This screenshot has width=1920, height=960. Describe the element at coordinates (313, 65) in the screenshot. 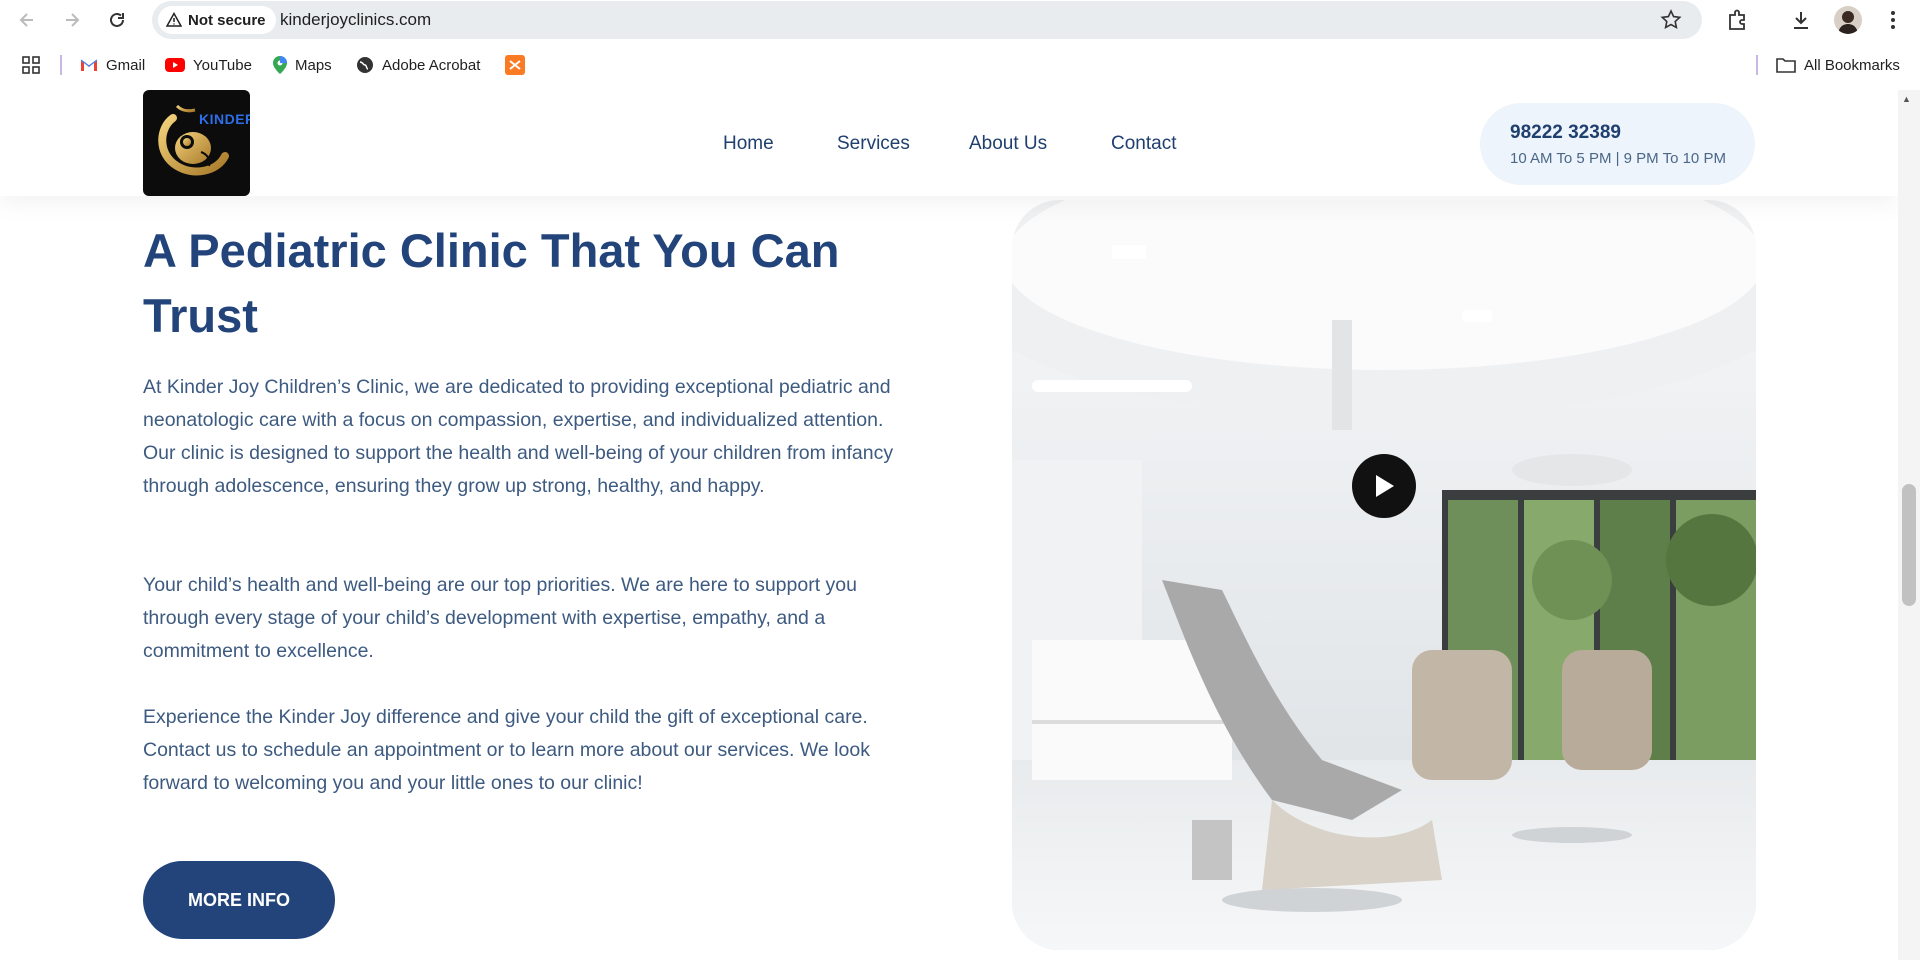

I see `bookmark-label: Maps` at that location.